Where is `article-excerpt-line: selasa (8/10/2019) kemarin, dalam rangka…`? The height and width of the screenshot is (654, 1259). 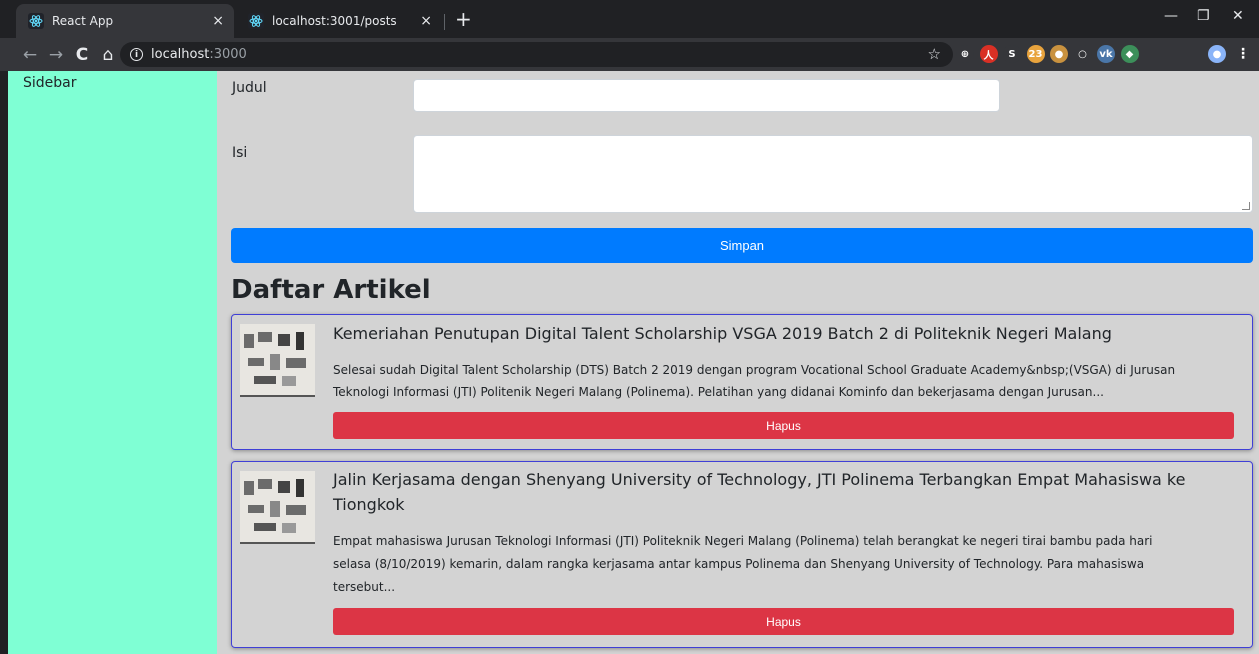 article-excerpt-line: selasa (8/10/2019) kemarin, dalam rangka… is located at coordinates (739, 564).